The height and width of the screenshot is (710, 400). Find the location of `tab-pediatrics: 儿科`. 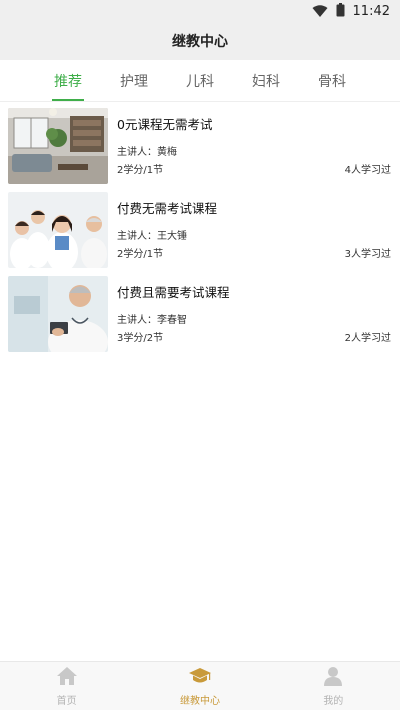

tab-pediatrics: 儿科 is located at coordinates (200, 81).